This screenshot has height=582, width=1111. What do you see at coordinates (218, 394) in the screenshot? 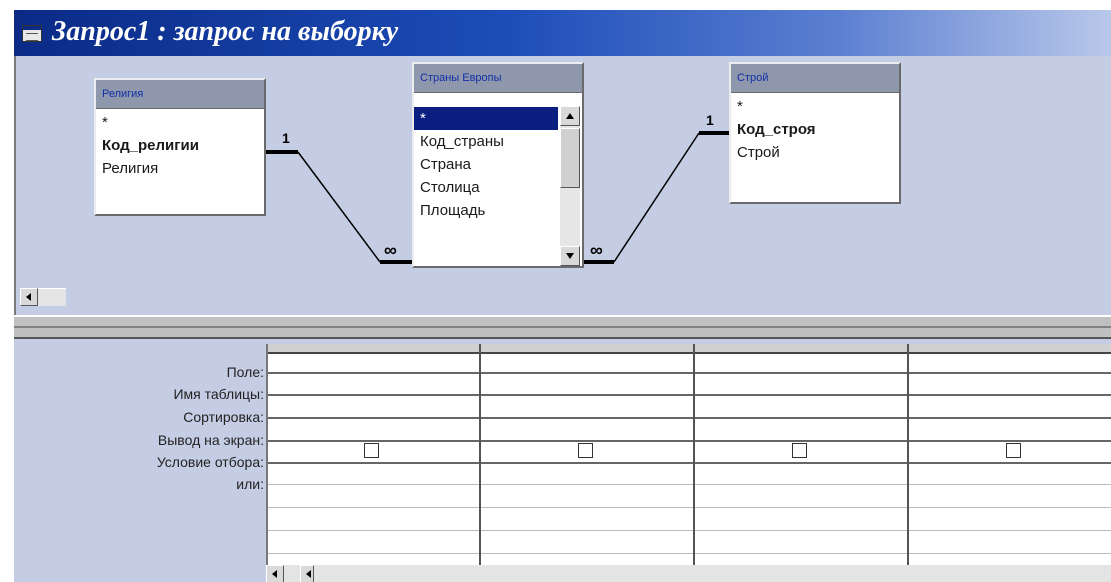
I see `row-label-table-name: Имя таблицы:` at bounding box center [218, 394].